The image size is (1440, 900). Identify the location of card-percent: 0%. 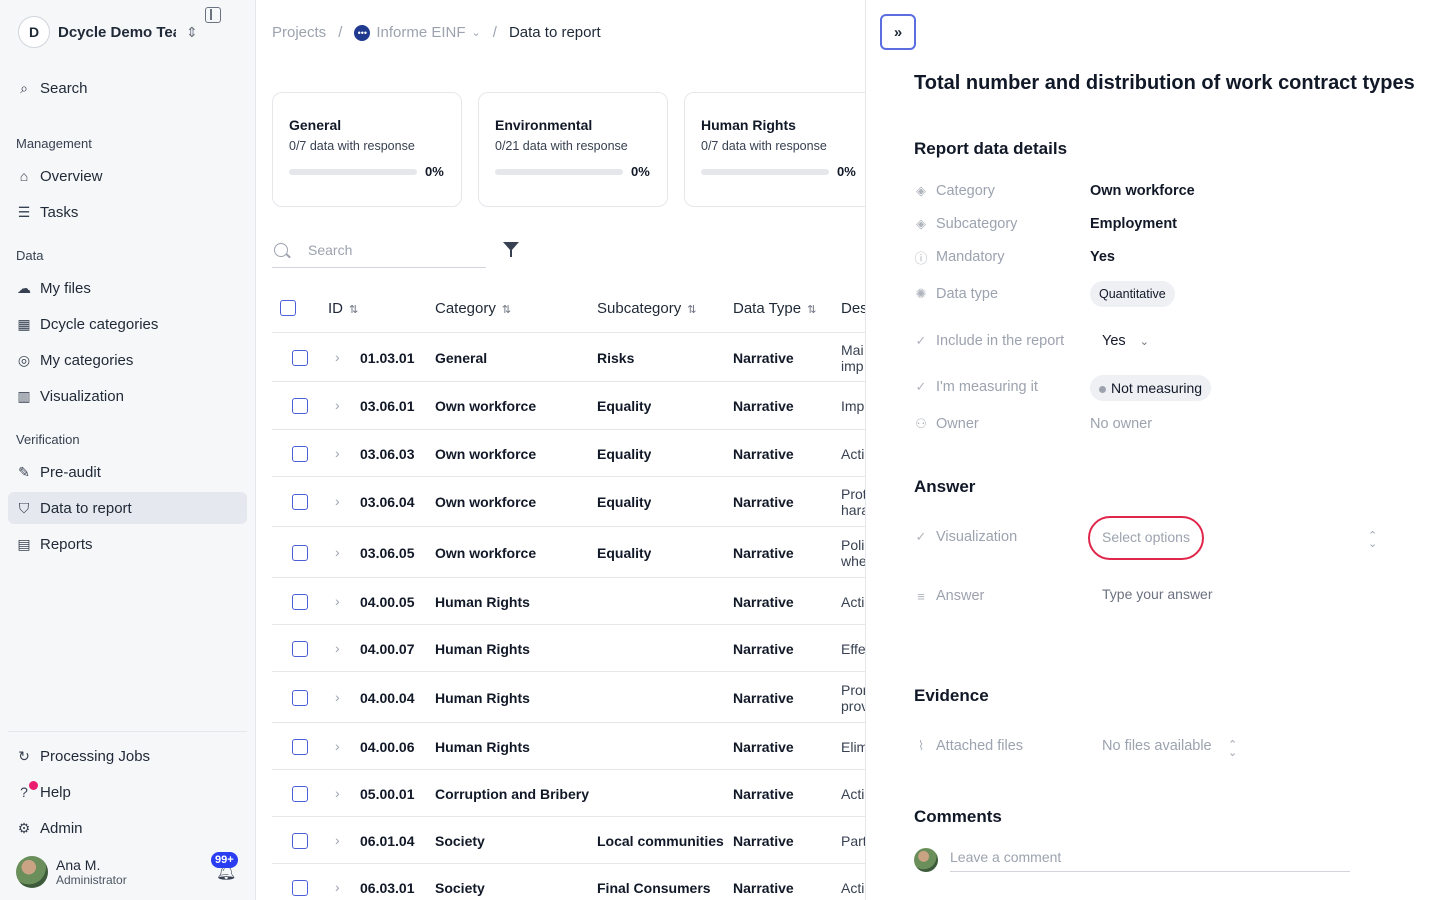
(640, 171).